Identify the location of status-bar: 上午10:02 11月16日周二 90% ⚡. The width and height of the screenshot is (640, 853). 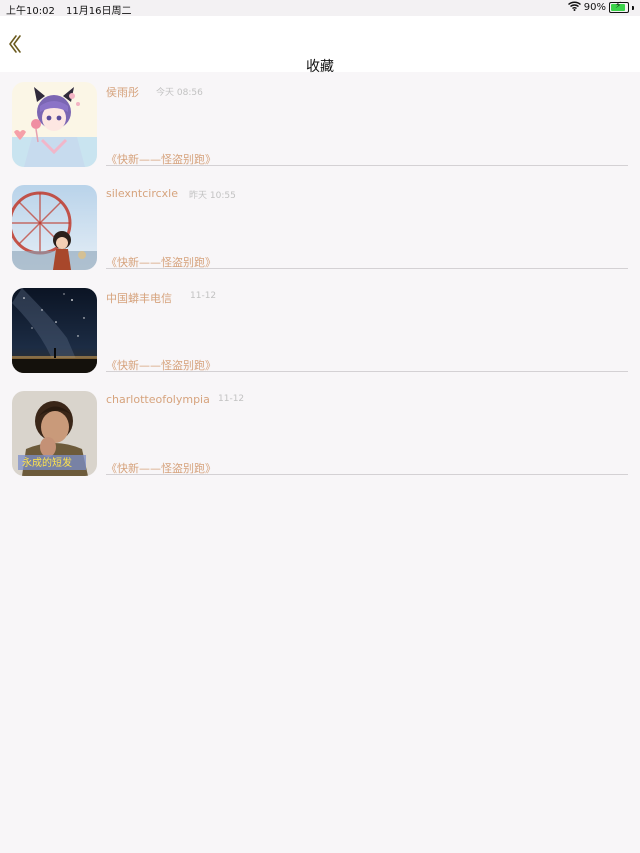
(320, 8).